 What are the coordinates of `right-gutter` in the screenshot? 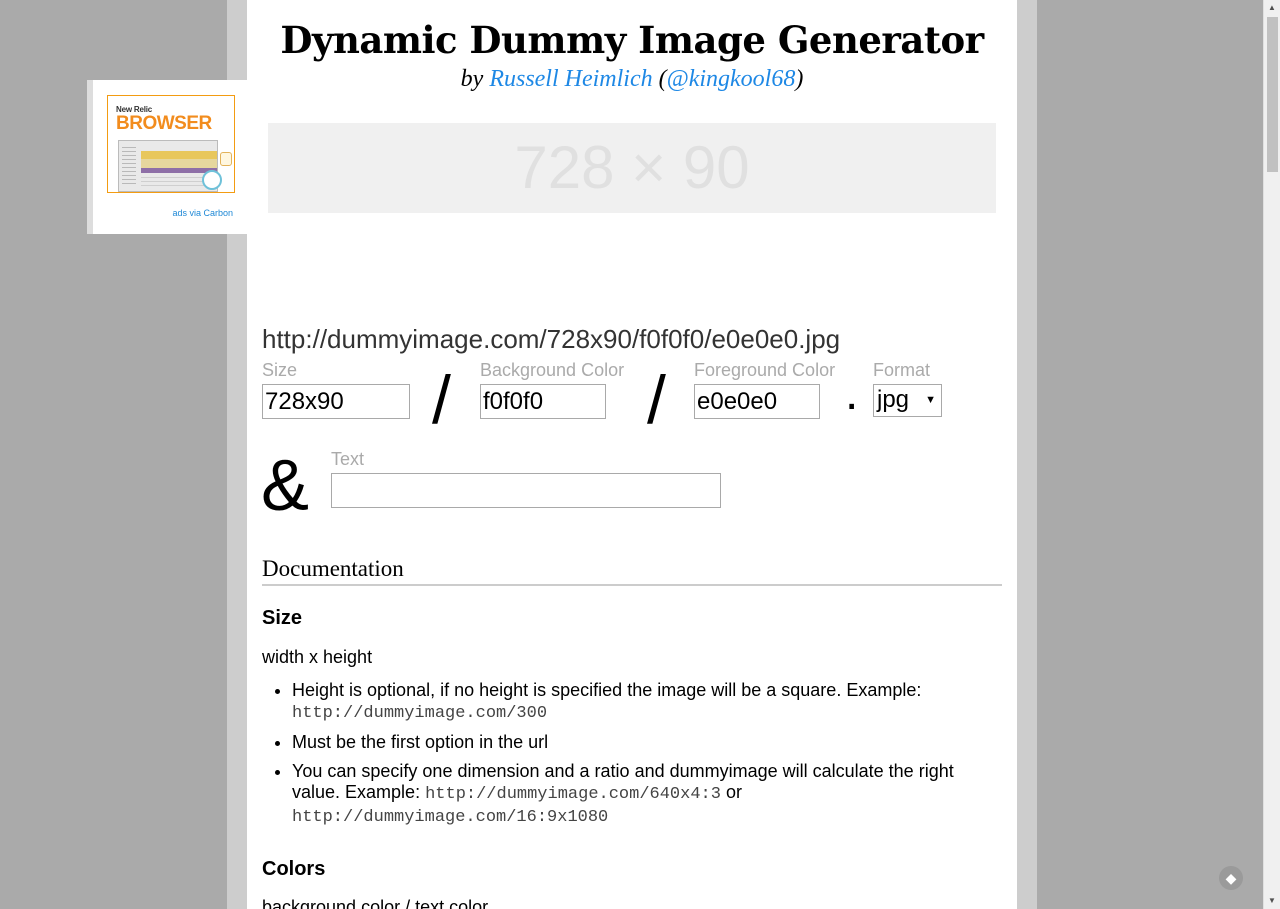 It's located at (1027, 454).